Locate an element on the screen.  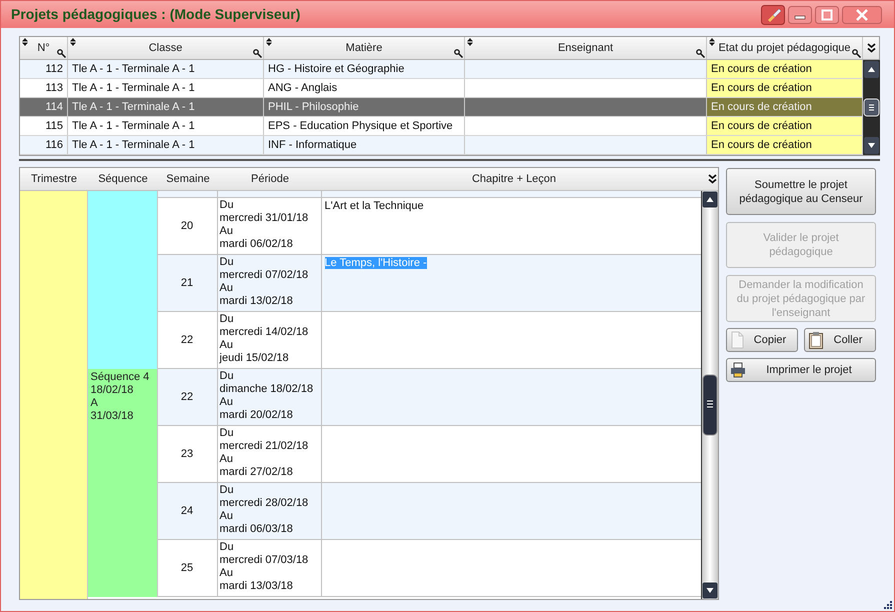
table-row: 112 Tle A - 1 - Terminale A - 1 HG - Histoire et Géographie En cours de création is located at coordinates (441, 69).